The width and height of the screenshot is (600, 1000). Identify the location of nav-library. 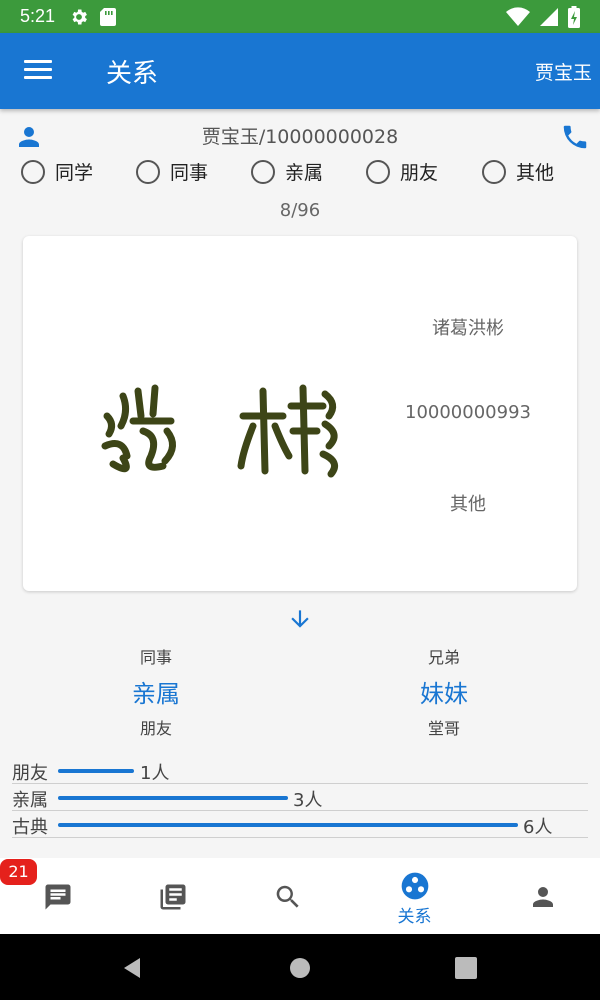
(172, 896).